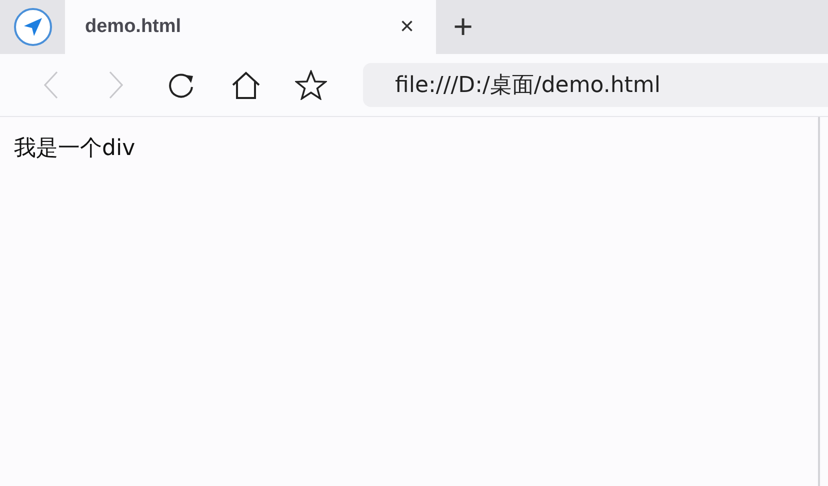  What do you see at coordinates (51, 85) in the screenshot?
I see `back-chevron-icon` at bounding box center [51, 85].